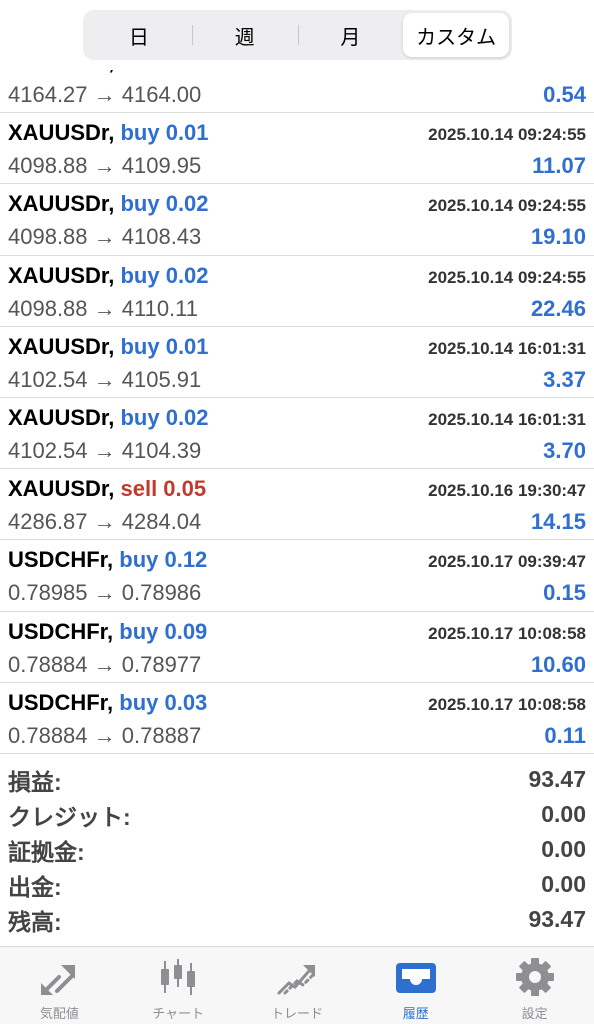  I want to click on tab-trade: トレード, so click(297, 985).